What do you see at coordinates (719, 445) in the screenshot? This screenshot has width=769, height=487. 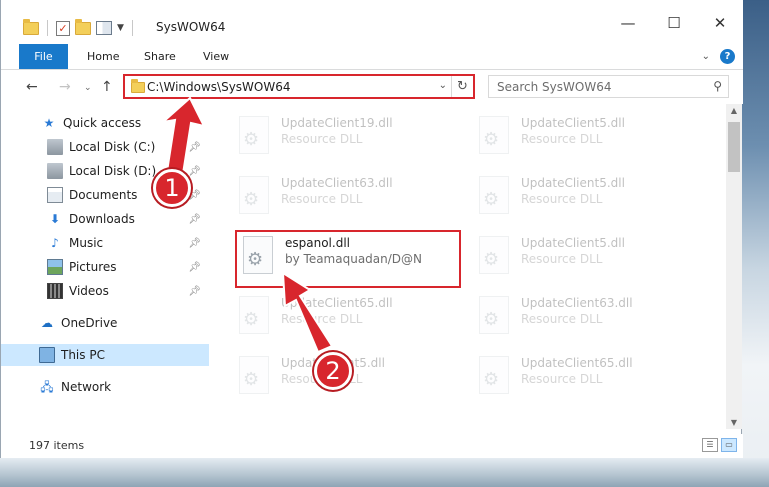 I see `view-switcher: ☰ ▭` at bounding box center [719, 445].